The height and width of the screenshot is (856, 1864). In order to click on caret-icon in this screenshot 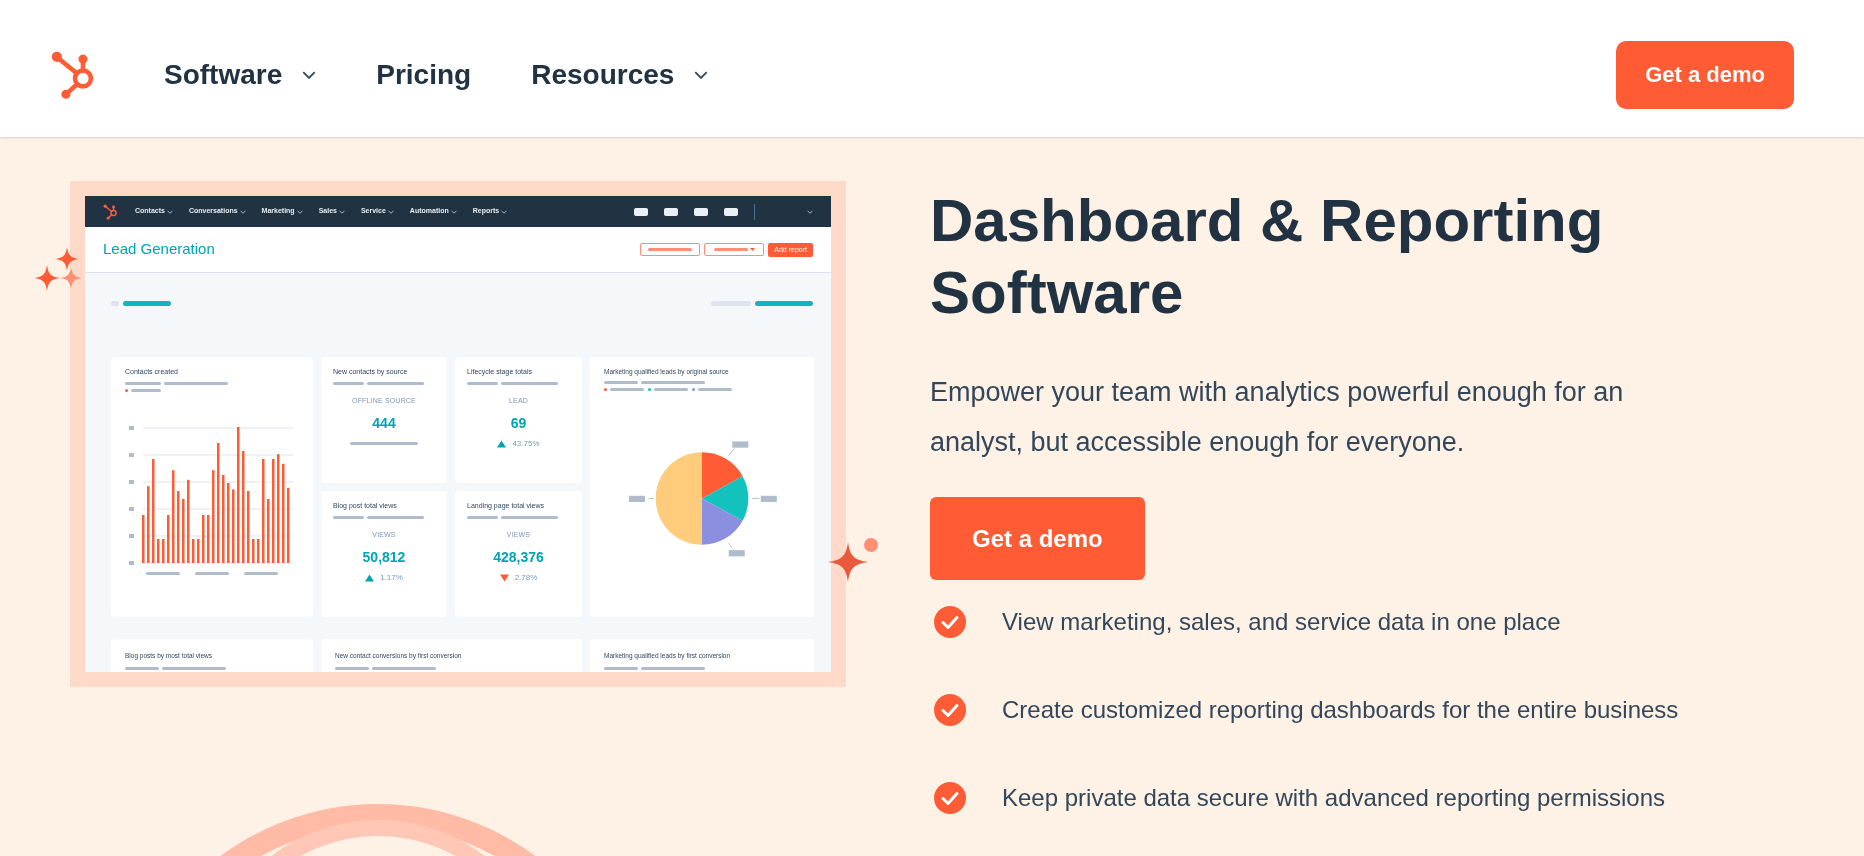, I will do `click(752, 249)`.